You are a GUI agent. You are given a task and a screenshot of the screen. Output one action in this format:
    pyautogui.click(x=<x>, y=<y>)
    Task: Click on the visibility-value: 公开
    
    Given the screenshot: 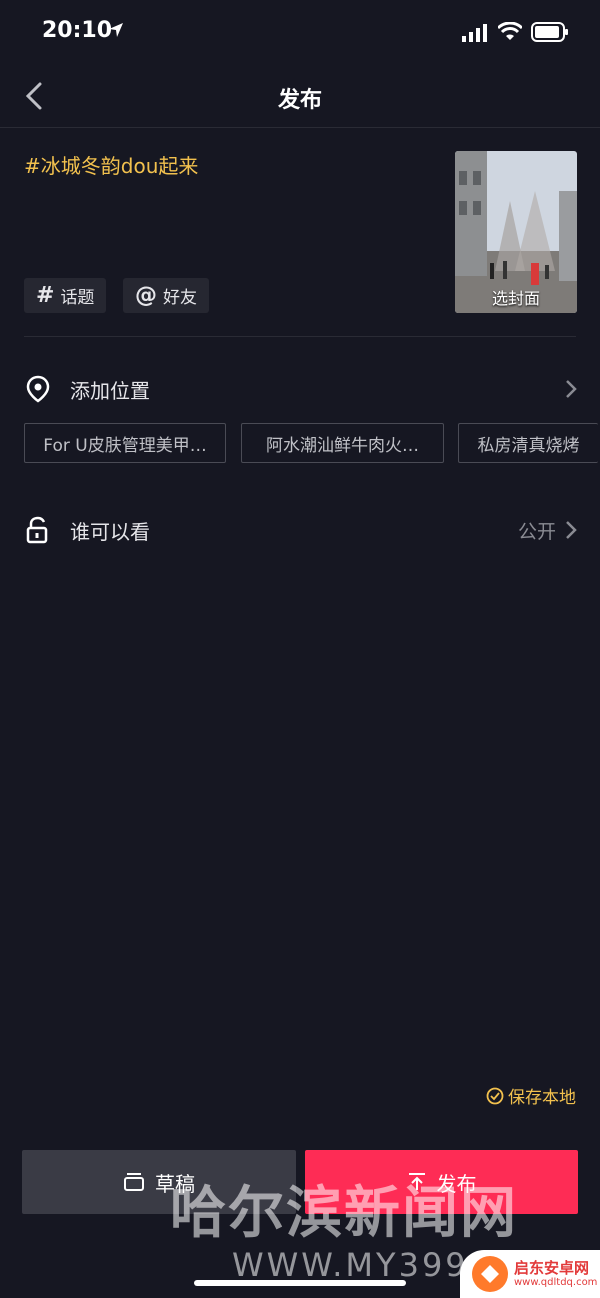 What is the action you would take?
    pyautogui.click(x=536, y=532)
    